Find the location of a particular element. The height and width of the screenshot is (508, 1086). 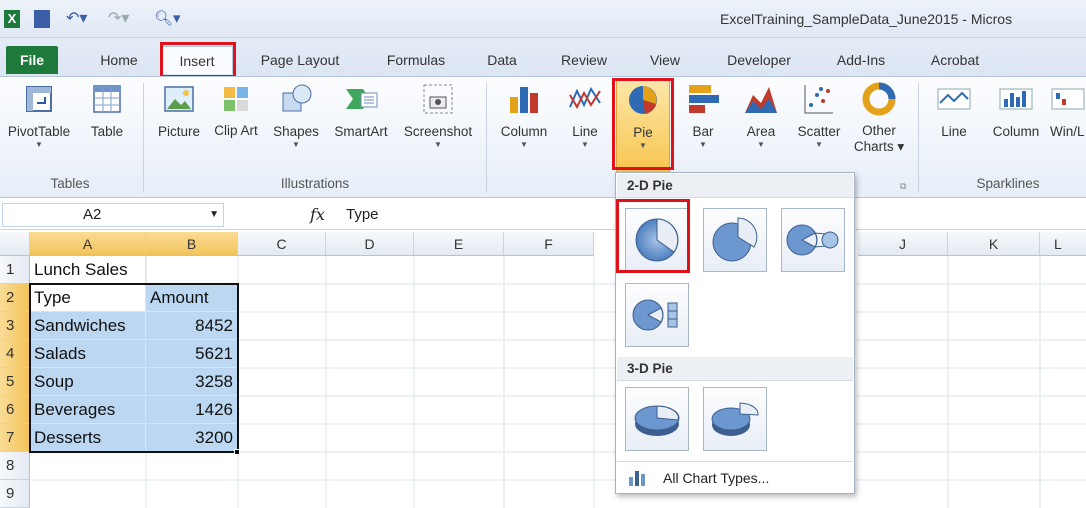

column-header: K is located at coordinates (994, 244).